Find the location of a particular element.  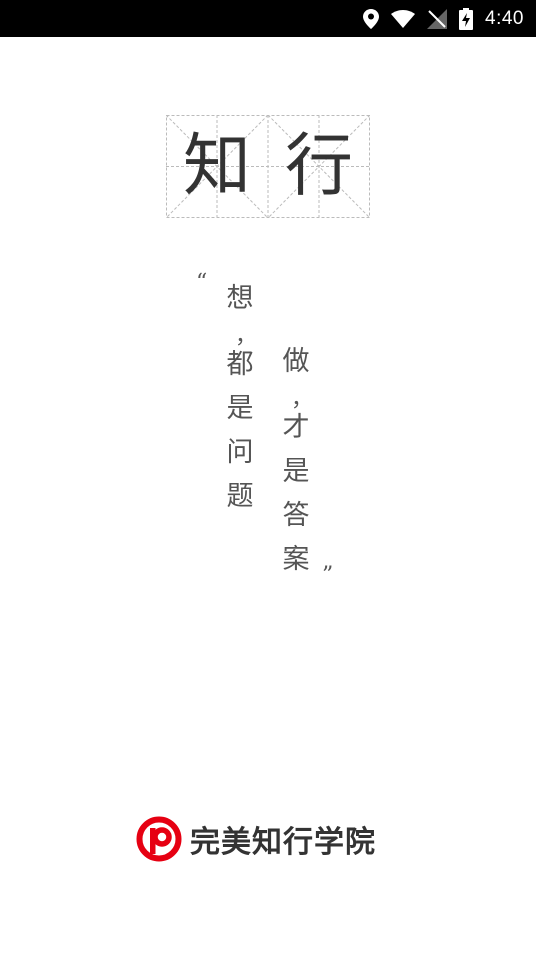

no-signal-icon is located at coordinates (437, 18).